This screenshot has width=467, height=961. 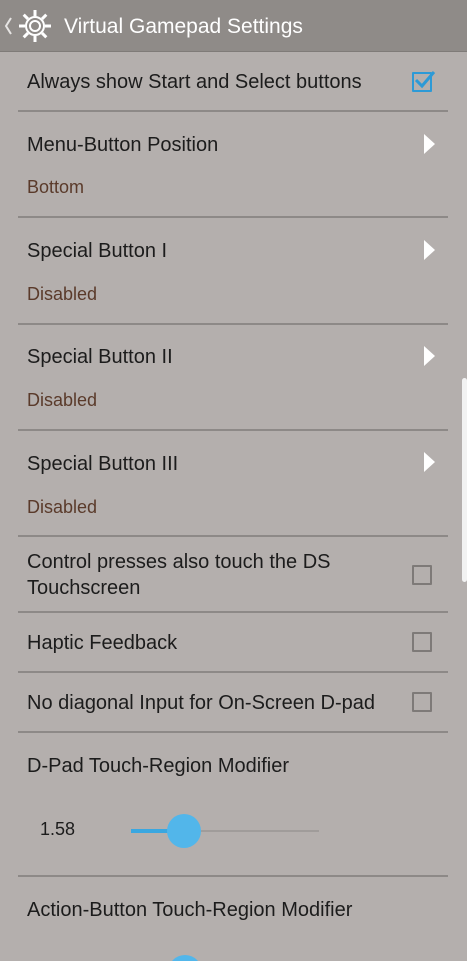 What do you see at coordinates (62, 294) in the screenshot?
I see `special-button-1-summary: Disabled` at bounding box center [62, 294].